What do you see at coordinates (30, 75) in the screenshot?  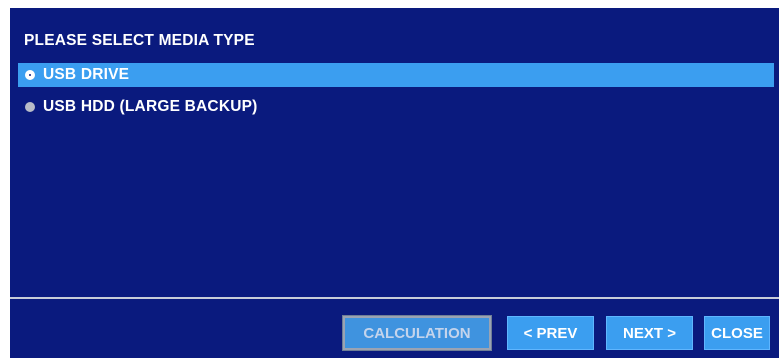 I see `radio-selected-icon` at bounding box center [30, 75].